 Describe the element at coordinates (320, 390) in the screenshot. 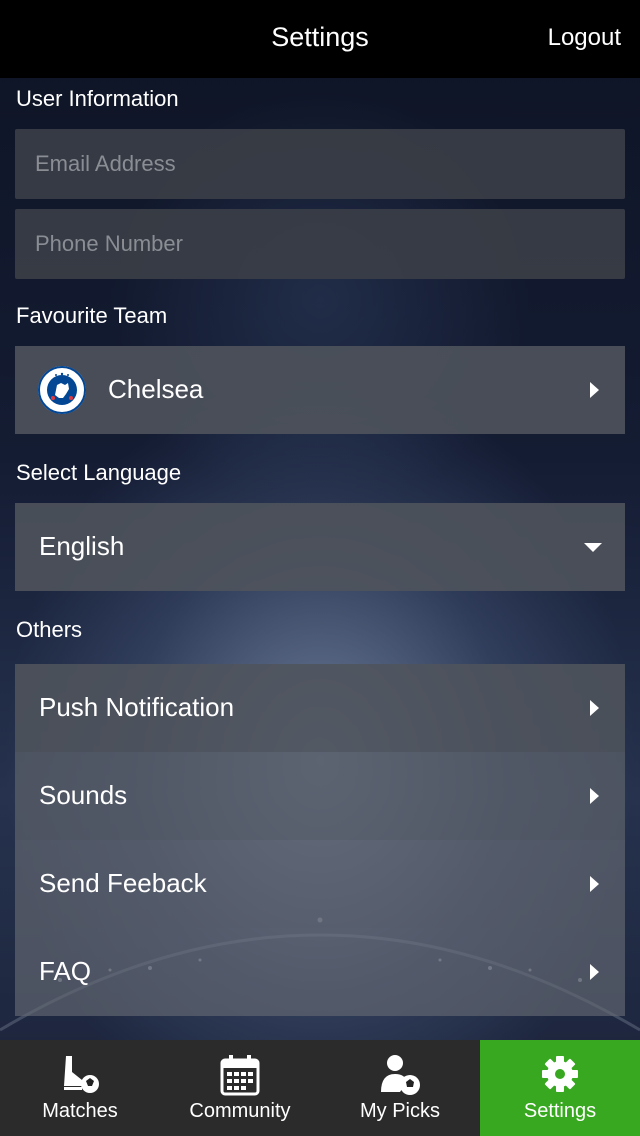

I see `favourite-team-row: Chelsea` at that location.